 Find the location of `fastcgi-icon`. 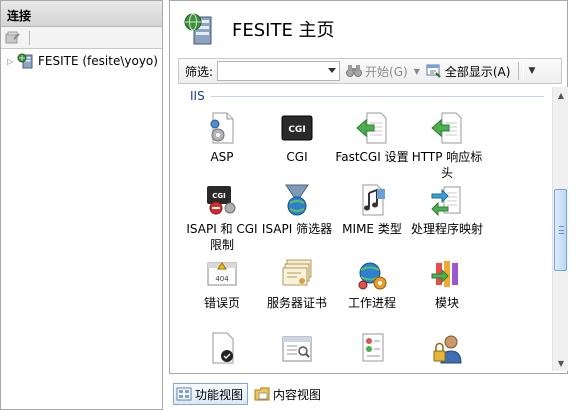

fastcgi-icon is located at coordinates (372, 128).